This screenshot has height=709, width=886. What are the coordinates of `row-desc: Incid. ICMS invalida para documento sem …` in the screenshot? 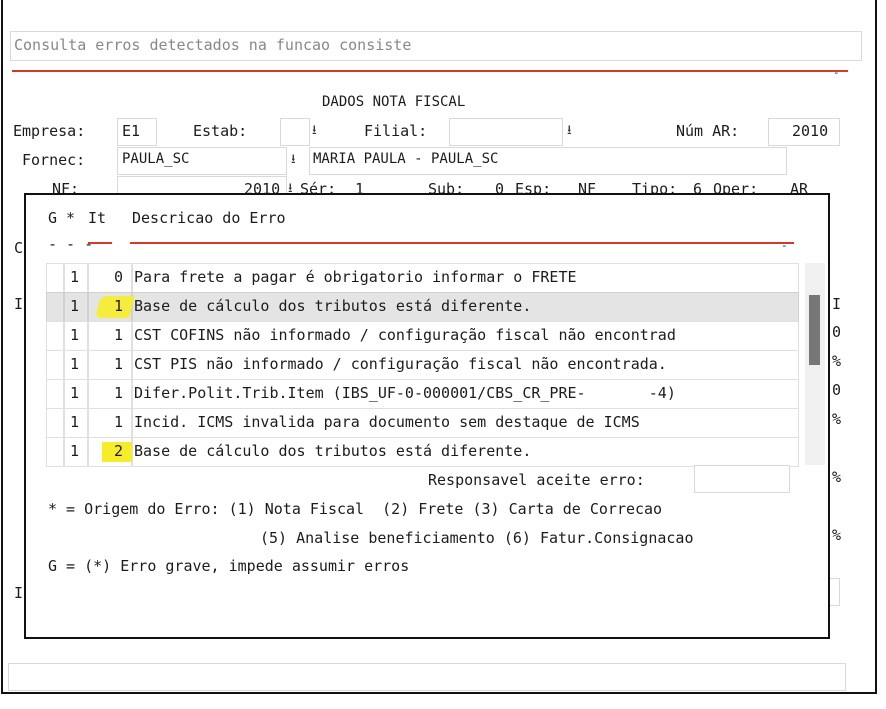 It's located at (387, 422).